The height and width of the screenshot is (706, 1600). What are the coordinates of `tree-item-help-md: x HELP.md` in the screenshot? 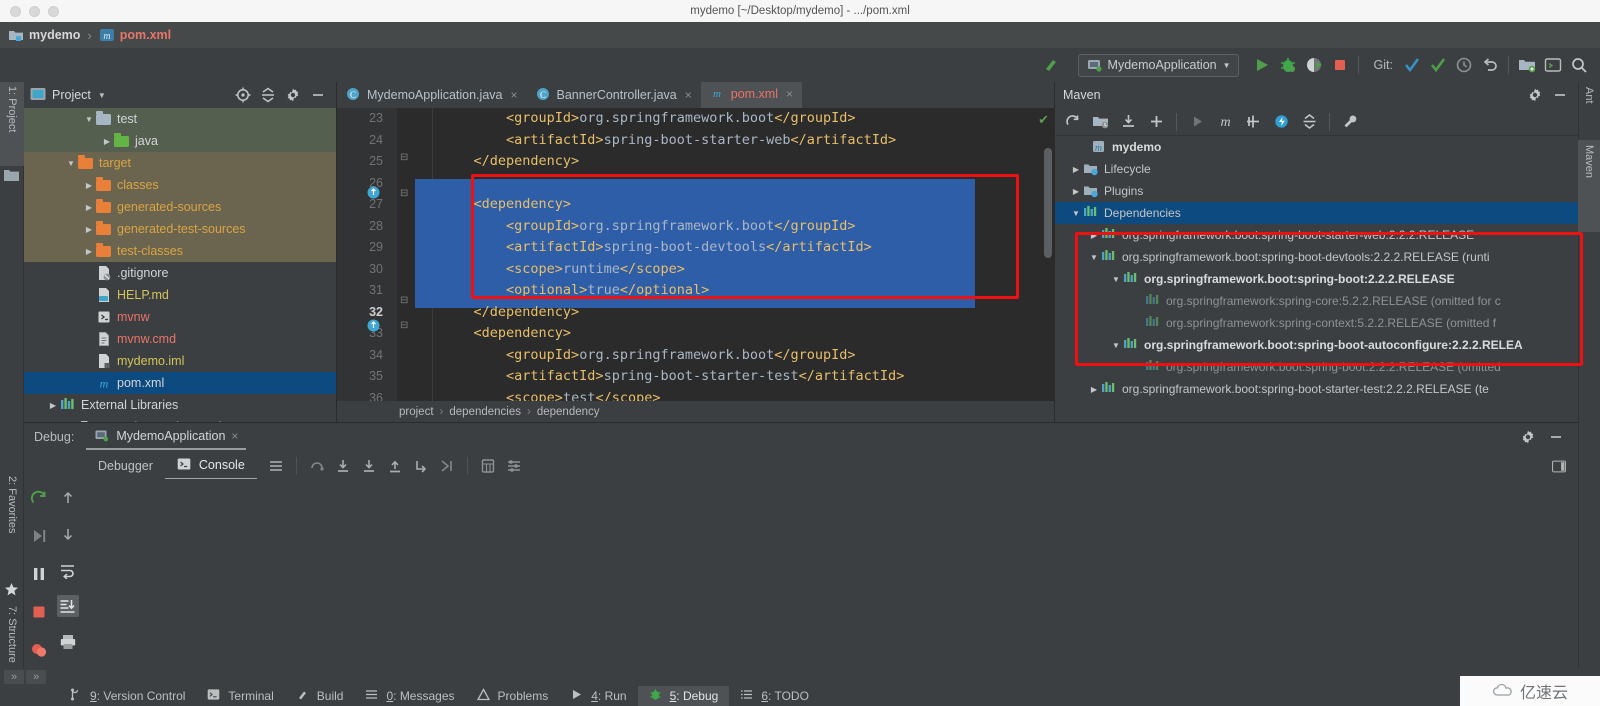 It's located at (180, 295).